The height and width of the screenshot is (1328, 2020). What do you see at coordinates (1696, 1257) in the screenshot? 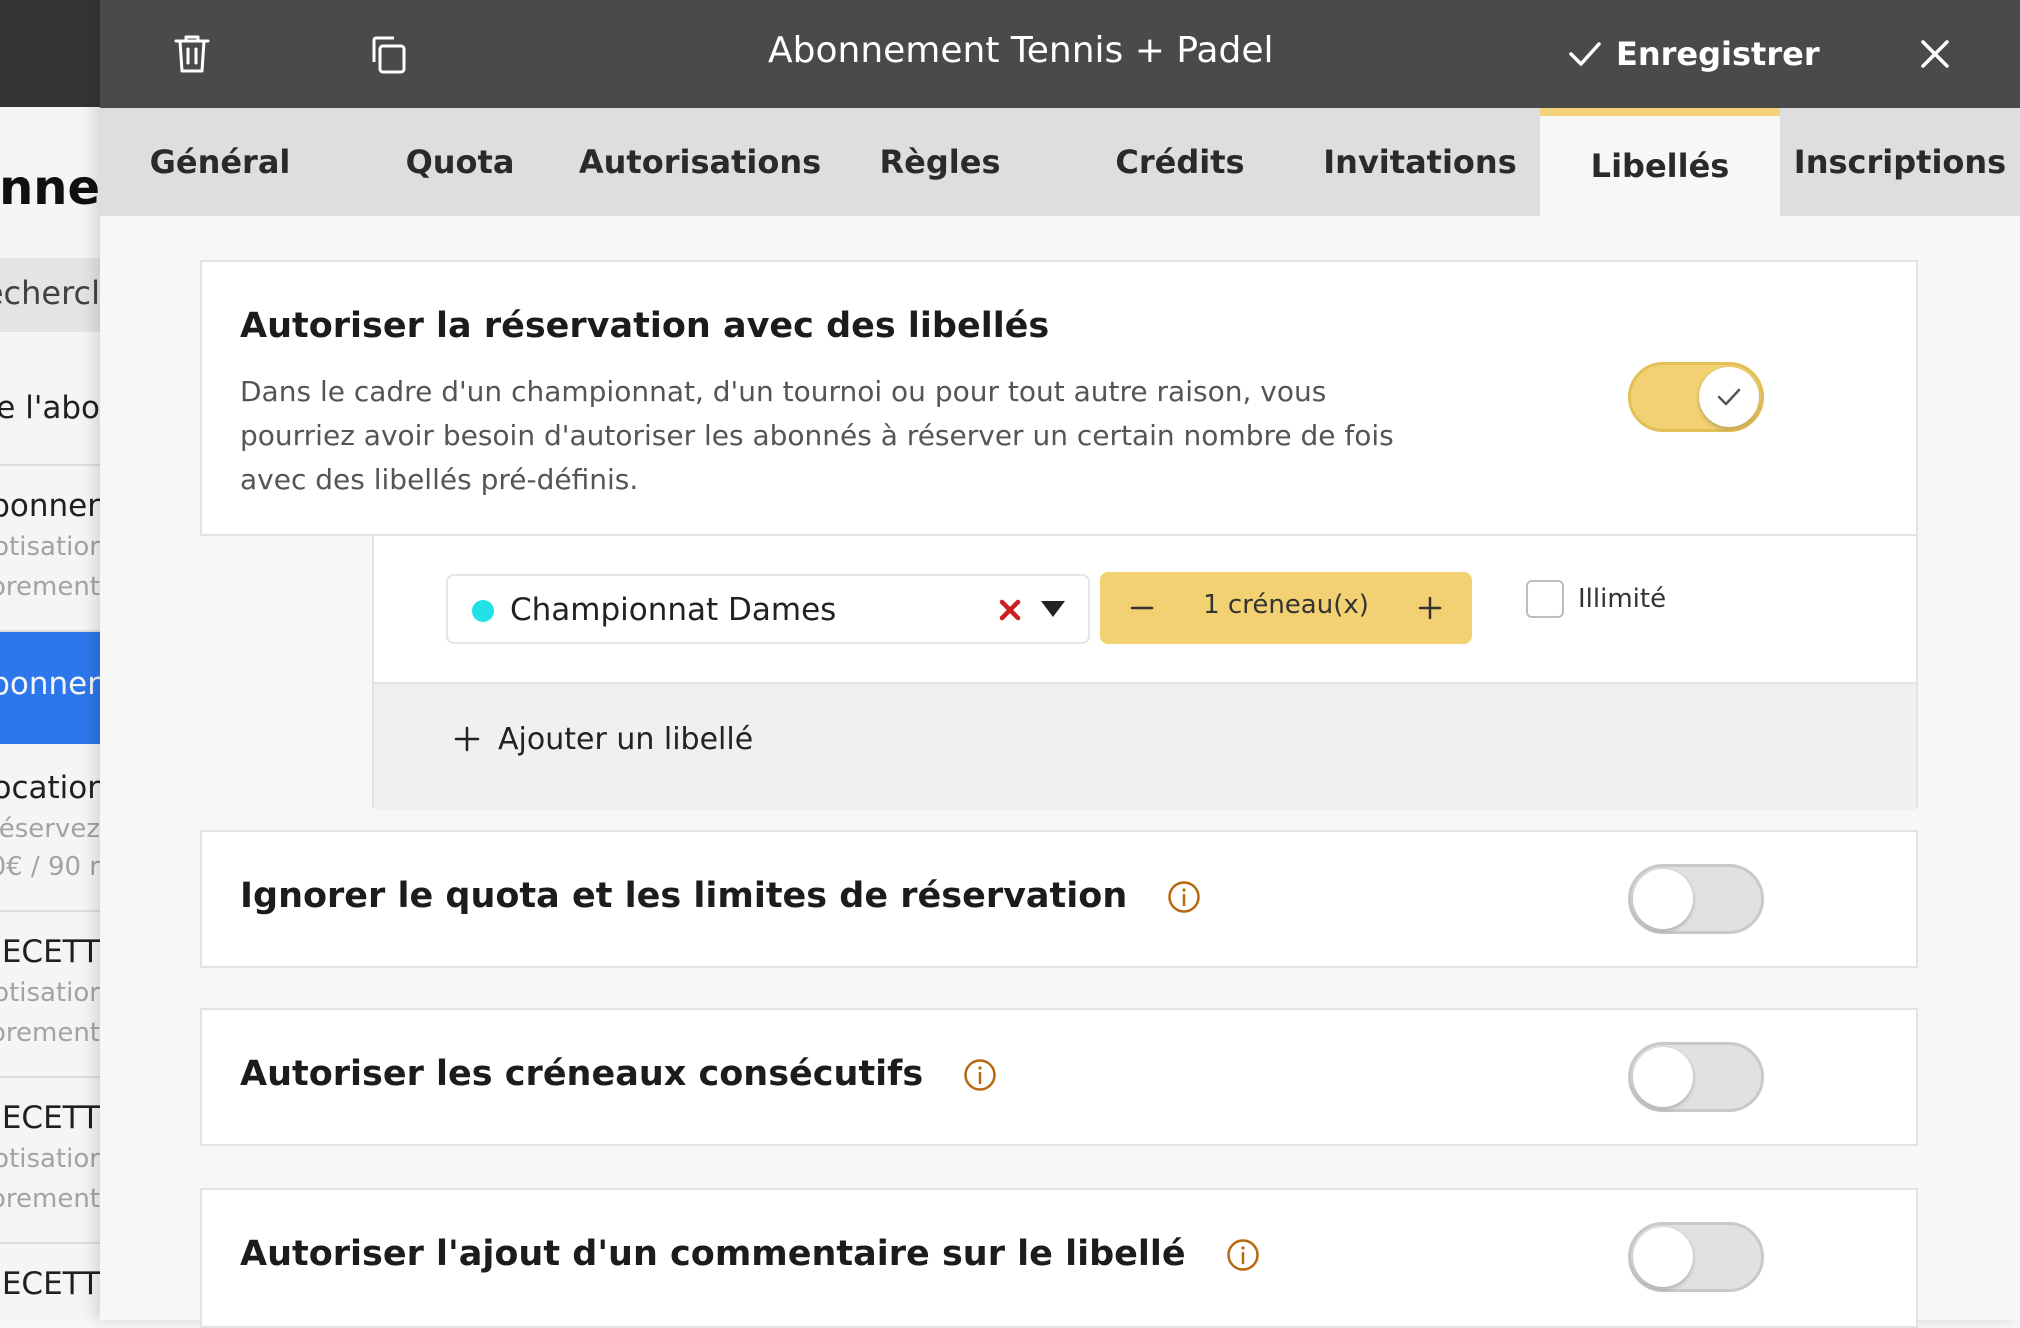
I see `label-comment-toggle` at bounding box center [1696, 1257].